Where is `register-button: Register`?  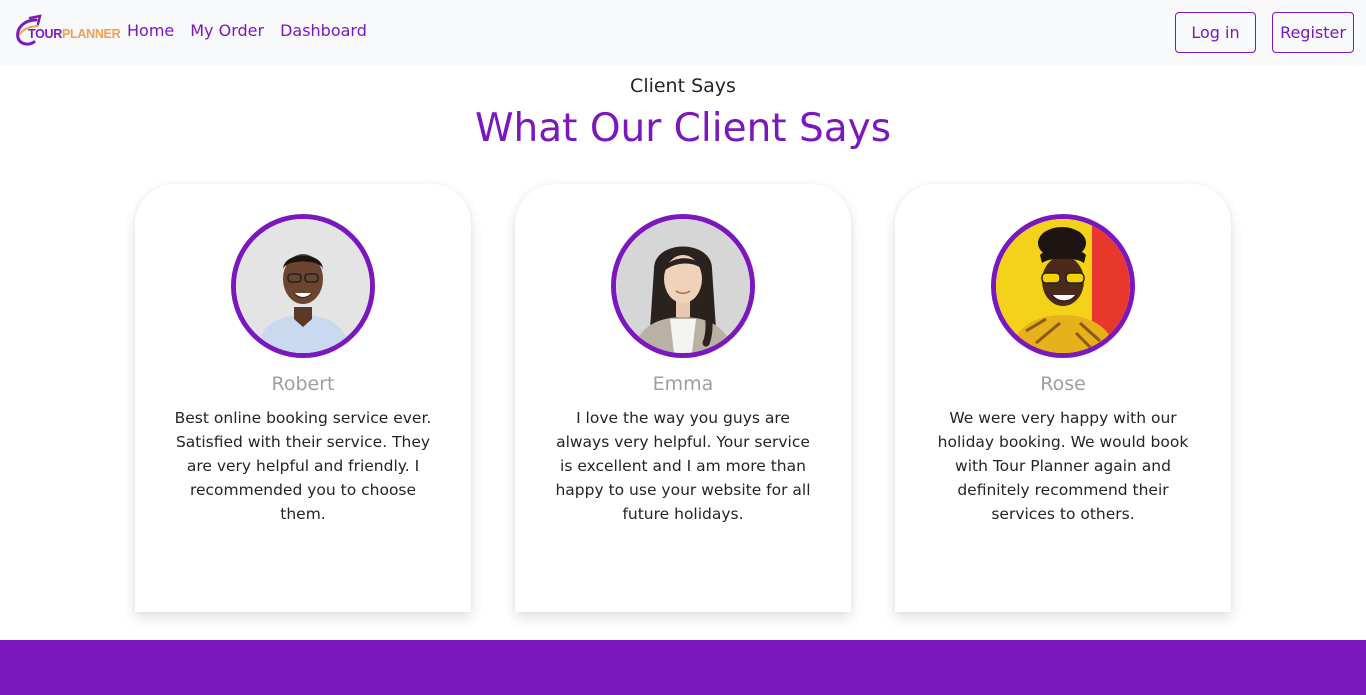 register-button: Register is located at coordinates (1313, 32).